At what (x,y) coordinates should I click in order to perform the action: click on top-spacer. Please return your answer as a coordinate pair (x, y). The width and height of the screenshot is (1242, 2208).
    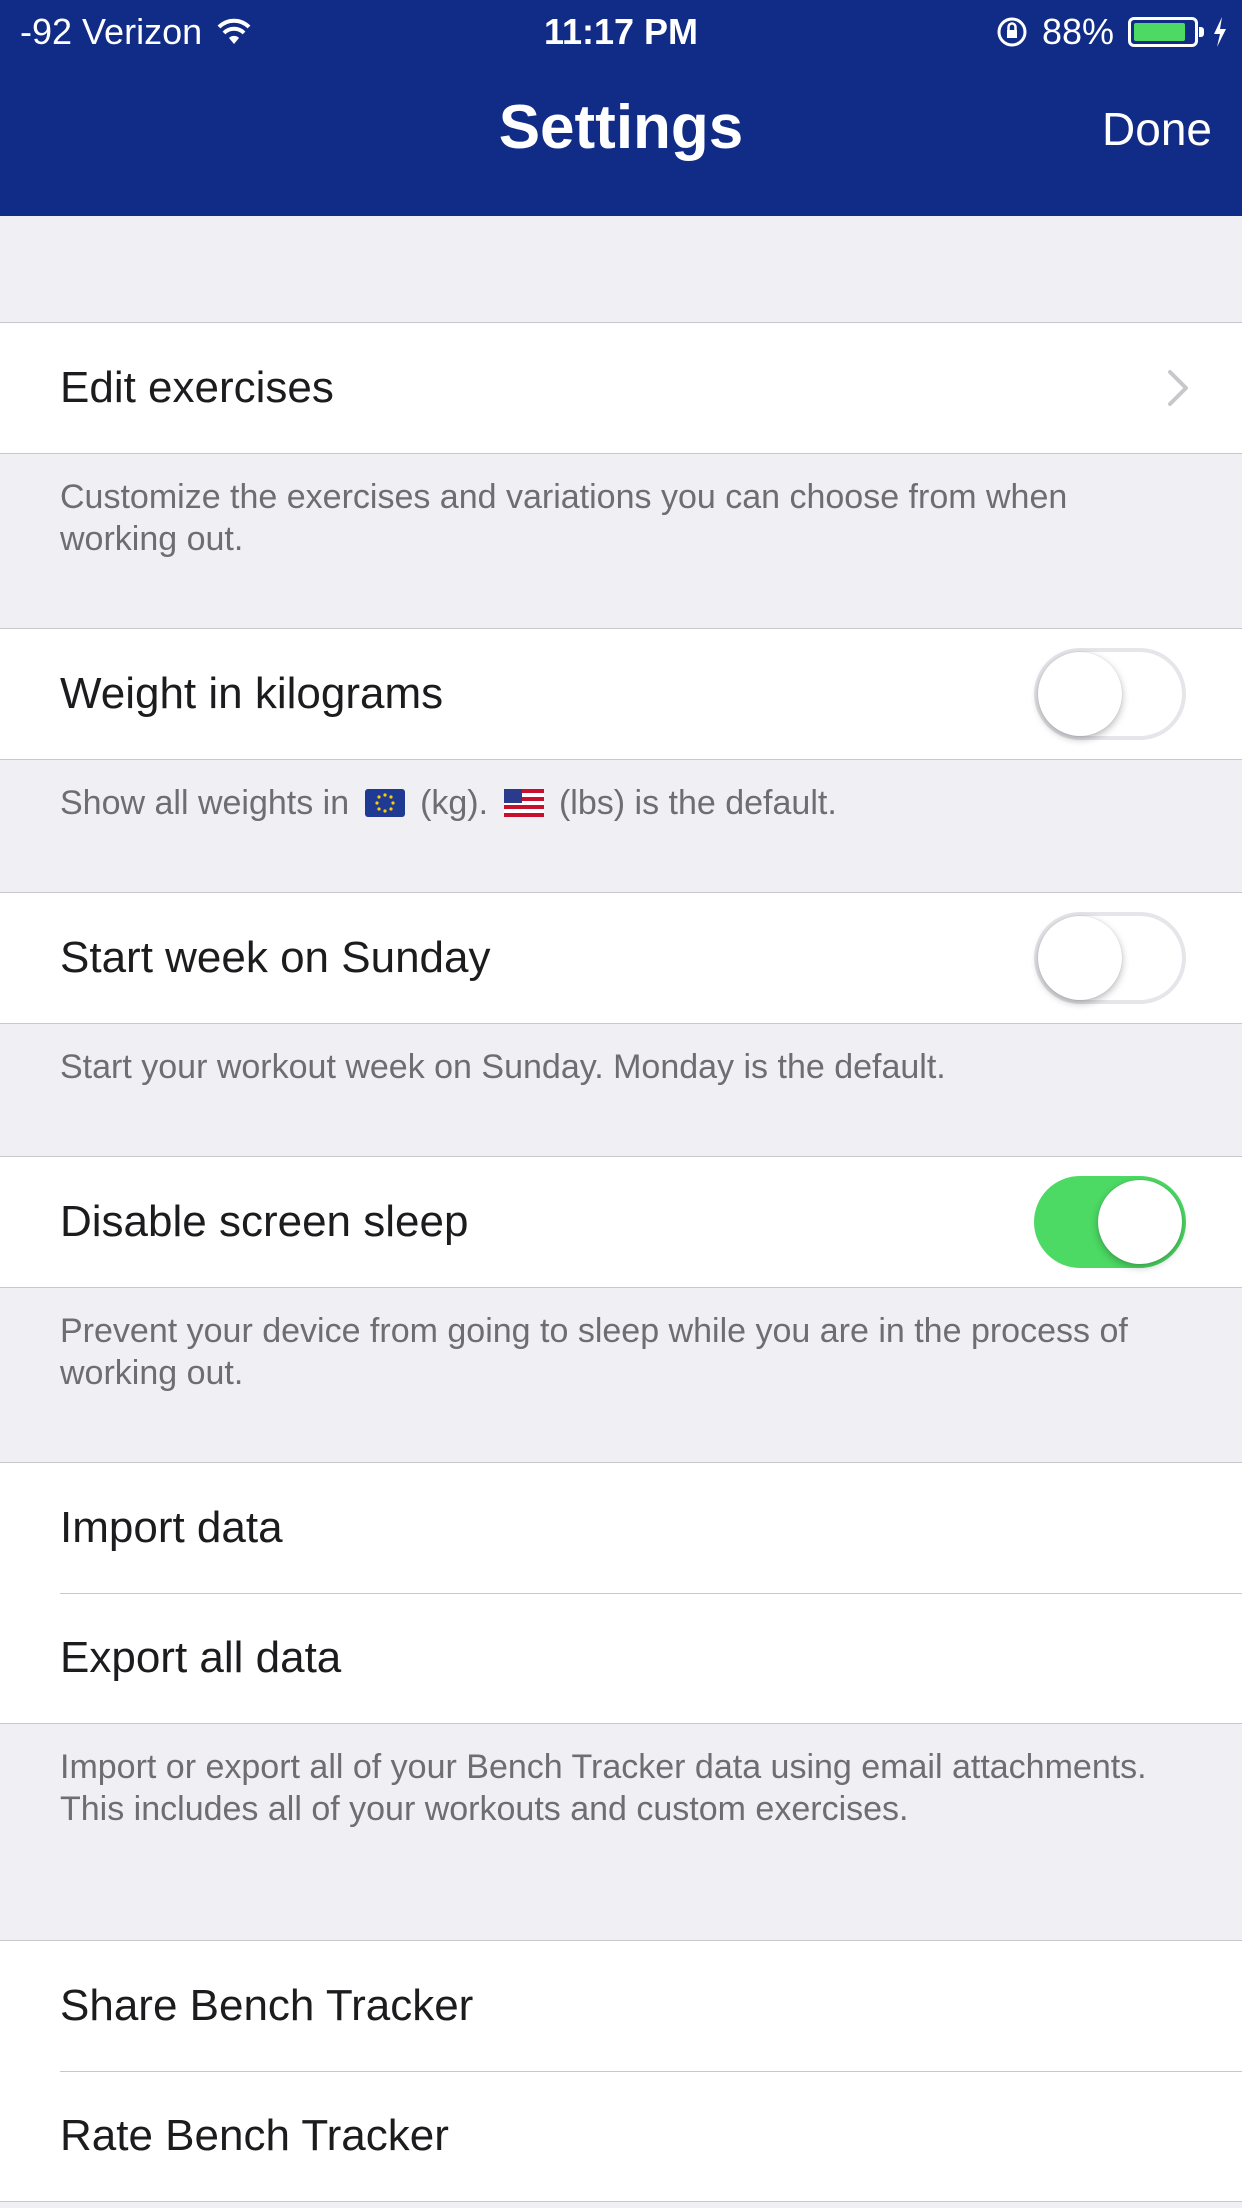
    Looking at the image, I should click on (621, 269).